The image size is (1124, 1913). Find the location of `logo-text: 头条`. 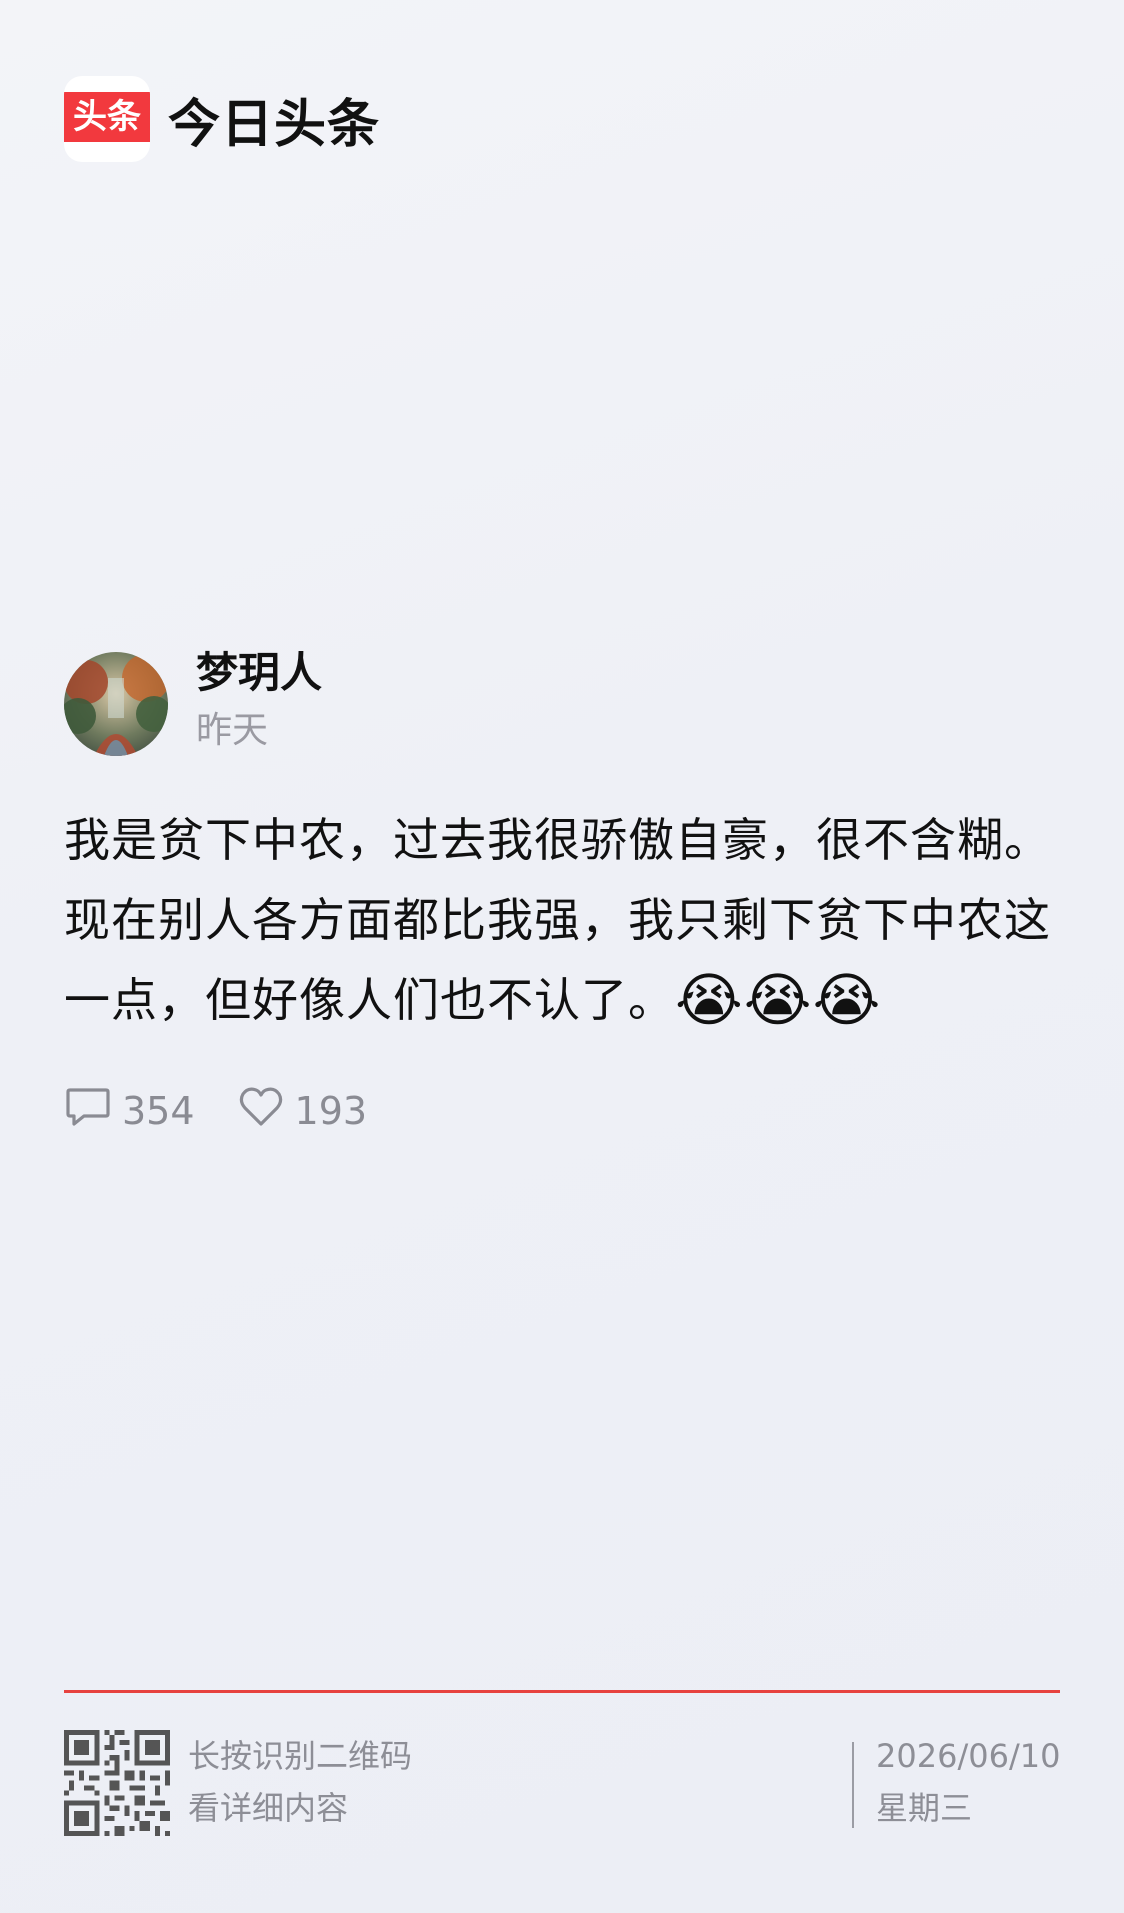

logo-text: 头条 is located at coordinates (107, 117).